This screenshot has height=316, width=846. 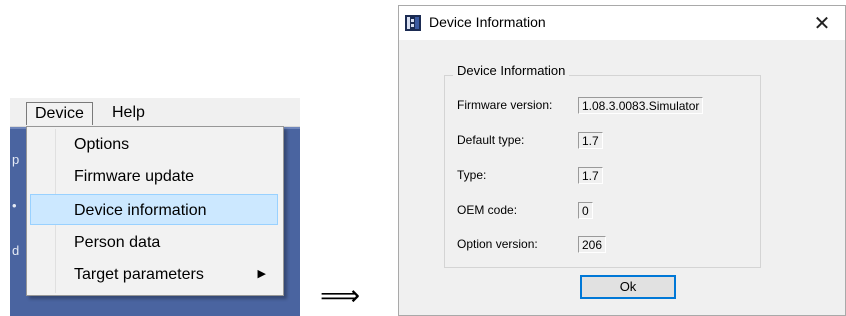 I want to click on menu-item-person-data: Person data, so click(x=154, y=242).